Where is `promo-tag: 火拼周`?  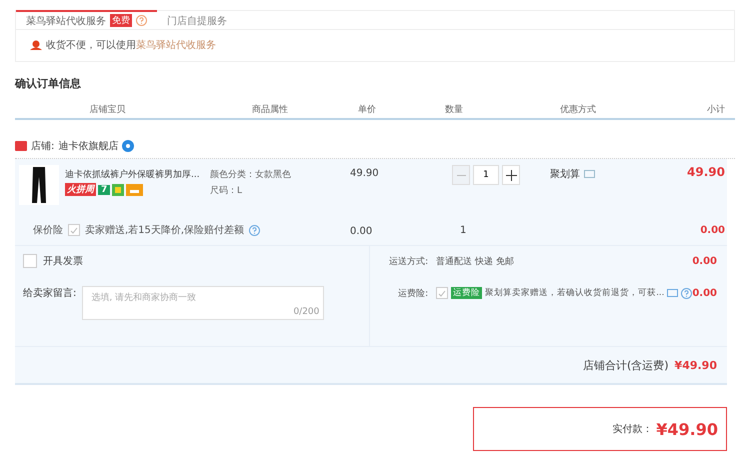 promo-tag: 火拼周 is located at coordinates (80, 189).